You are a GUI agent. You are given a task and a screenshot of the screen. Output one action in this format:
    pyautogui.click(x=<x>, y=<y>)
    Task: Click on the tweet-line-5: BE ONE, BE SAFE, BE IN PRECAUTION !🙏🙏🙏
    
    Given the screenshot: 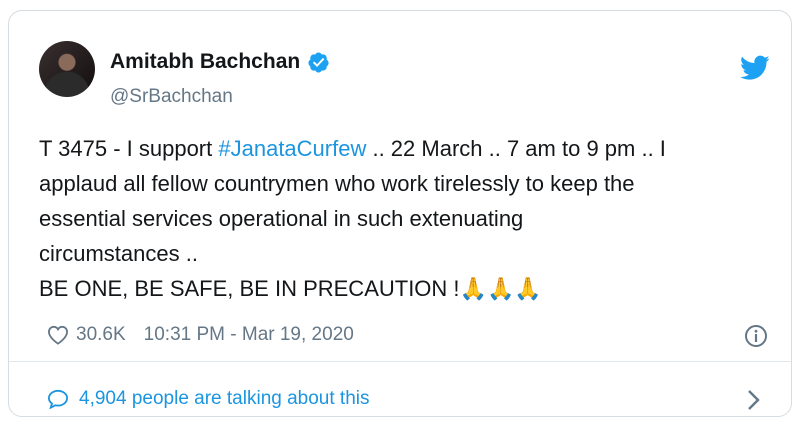 What is the action you would take?
    pyautogui.click(x=406, y=288)
    